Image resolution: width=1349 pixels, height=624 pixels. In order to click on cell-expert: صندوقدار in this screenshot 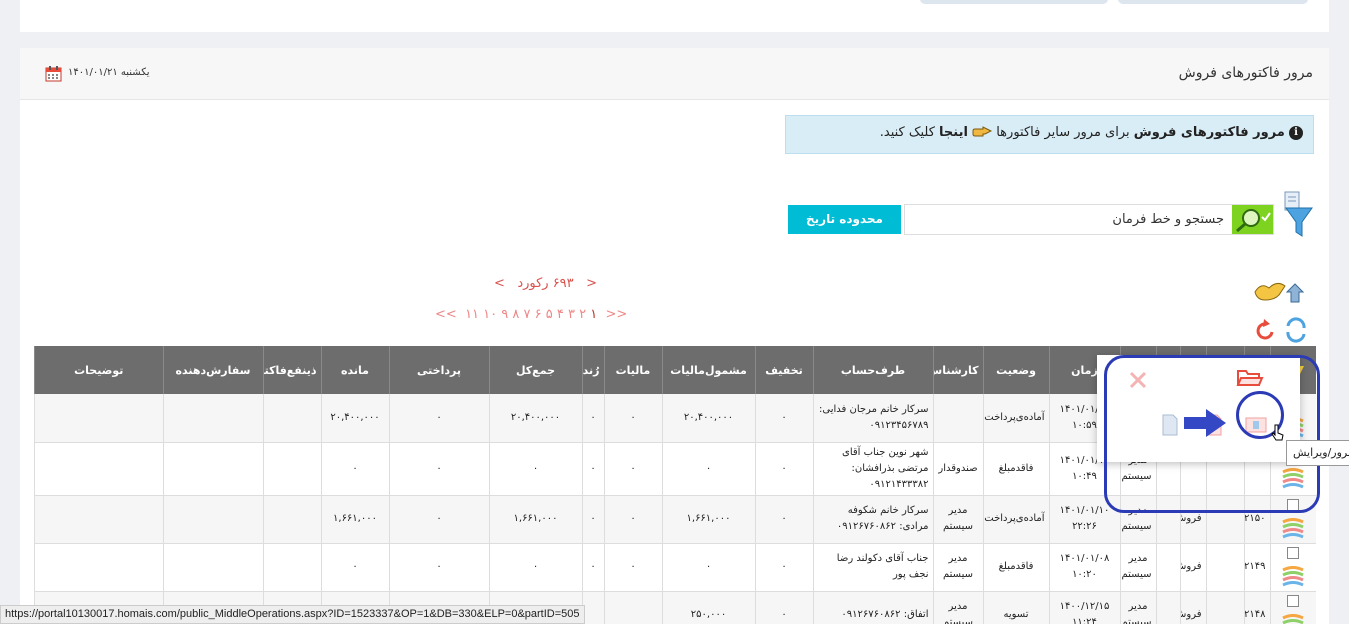, I will do `click(957, 469)`.